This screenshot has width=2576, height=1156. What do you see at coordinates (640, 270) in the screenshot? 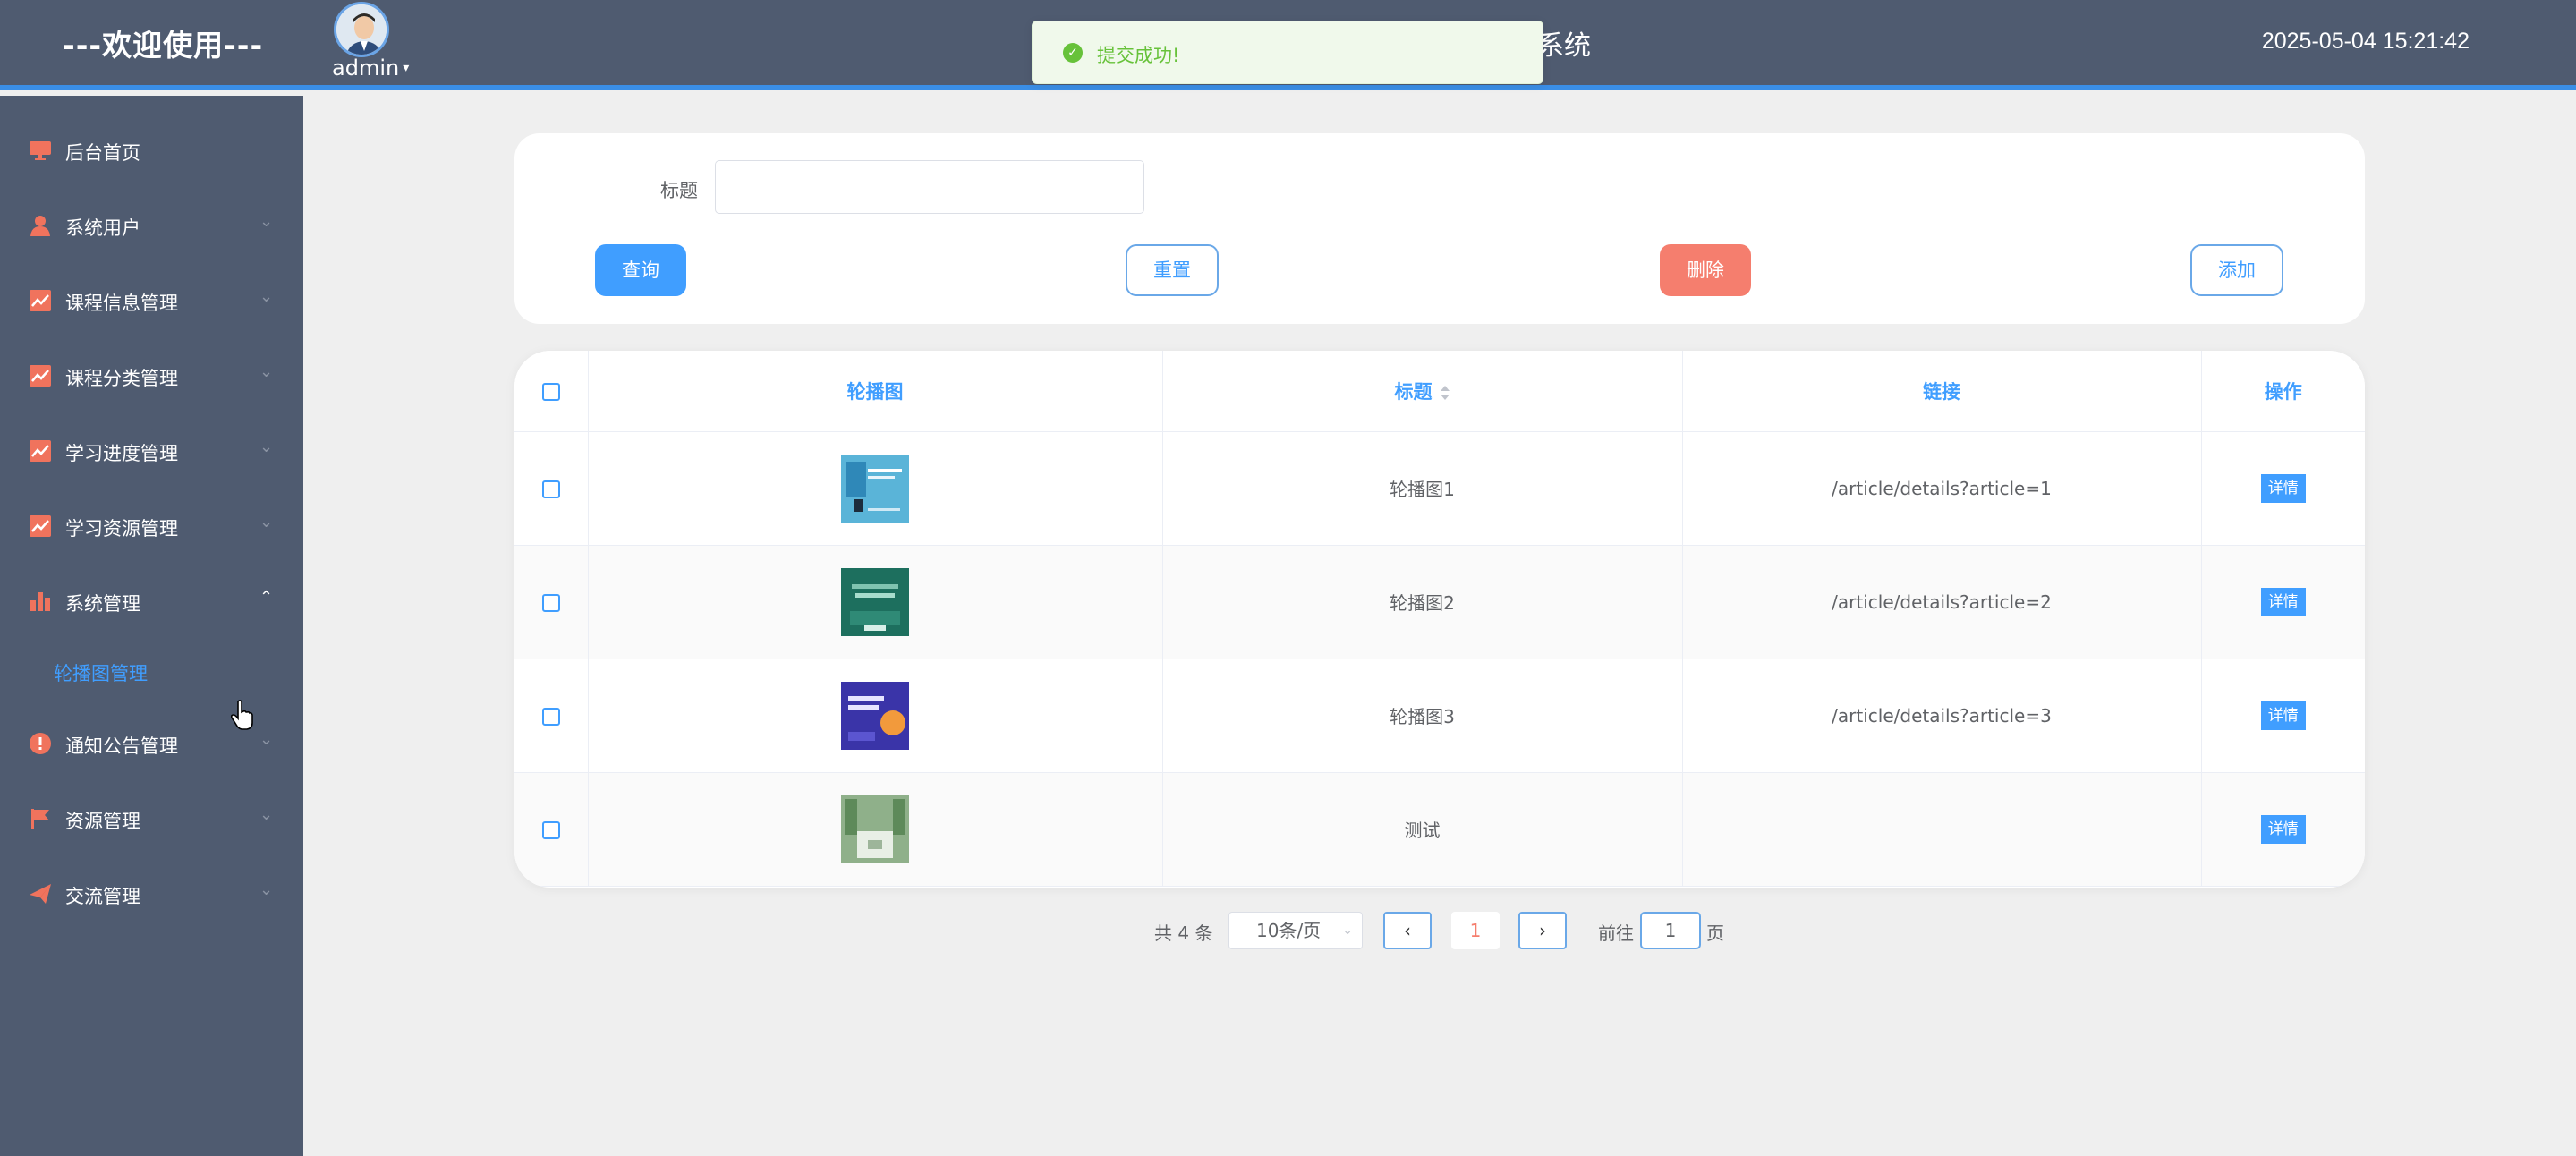
I see `query-button: 查询` at bounding box center [640, 270].